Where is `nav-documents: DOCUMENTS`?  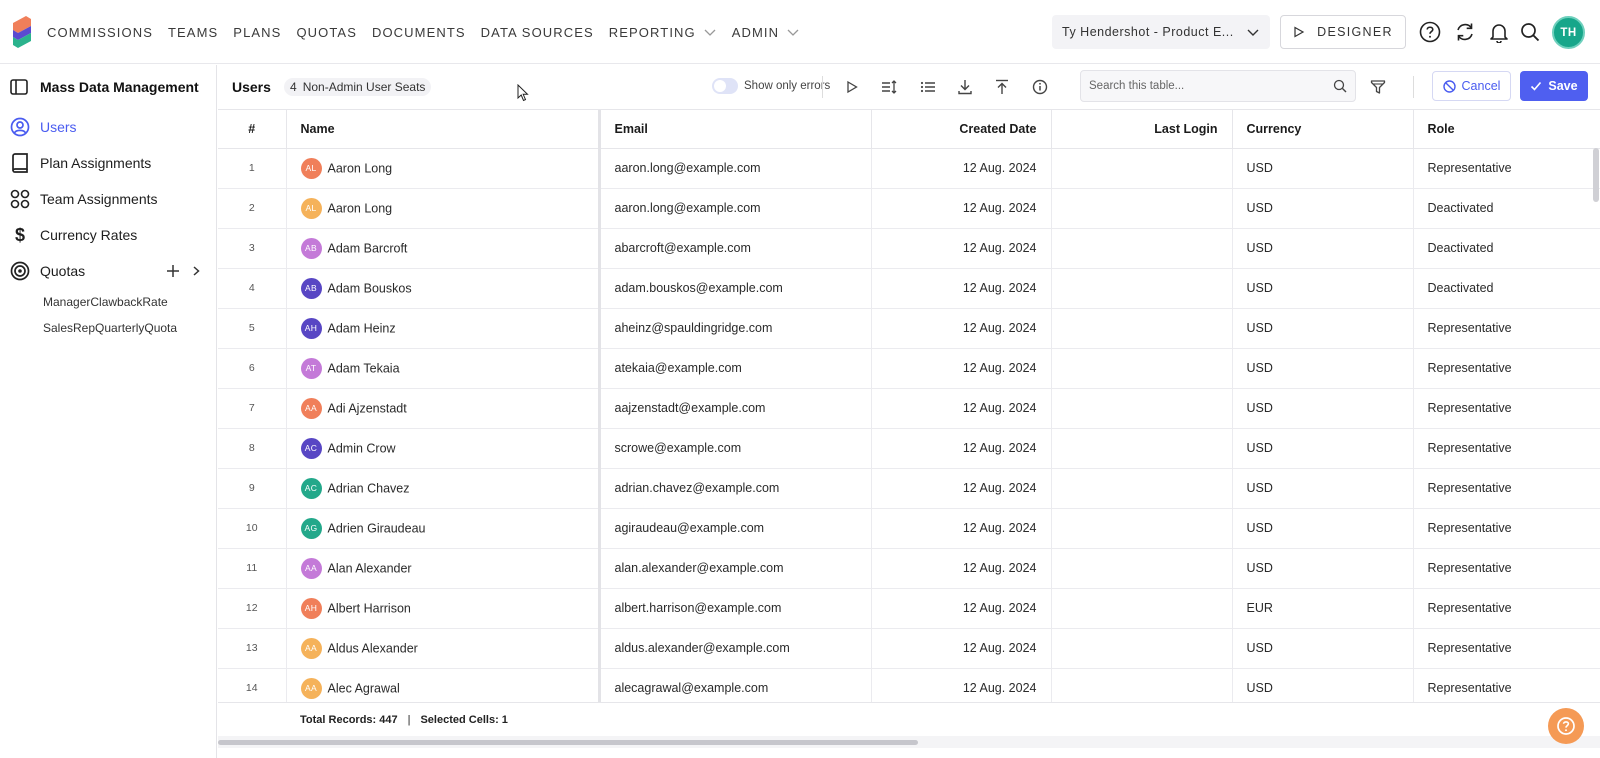 nav-documents: DOCUMENTS is located at coordinates (419, 32).